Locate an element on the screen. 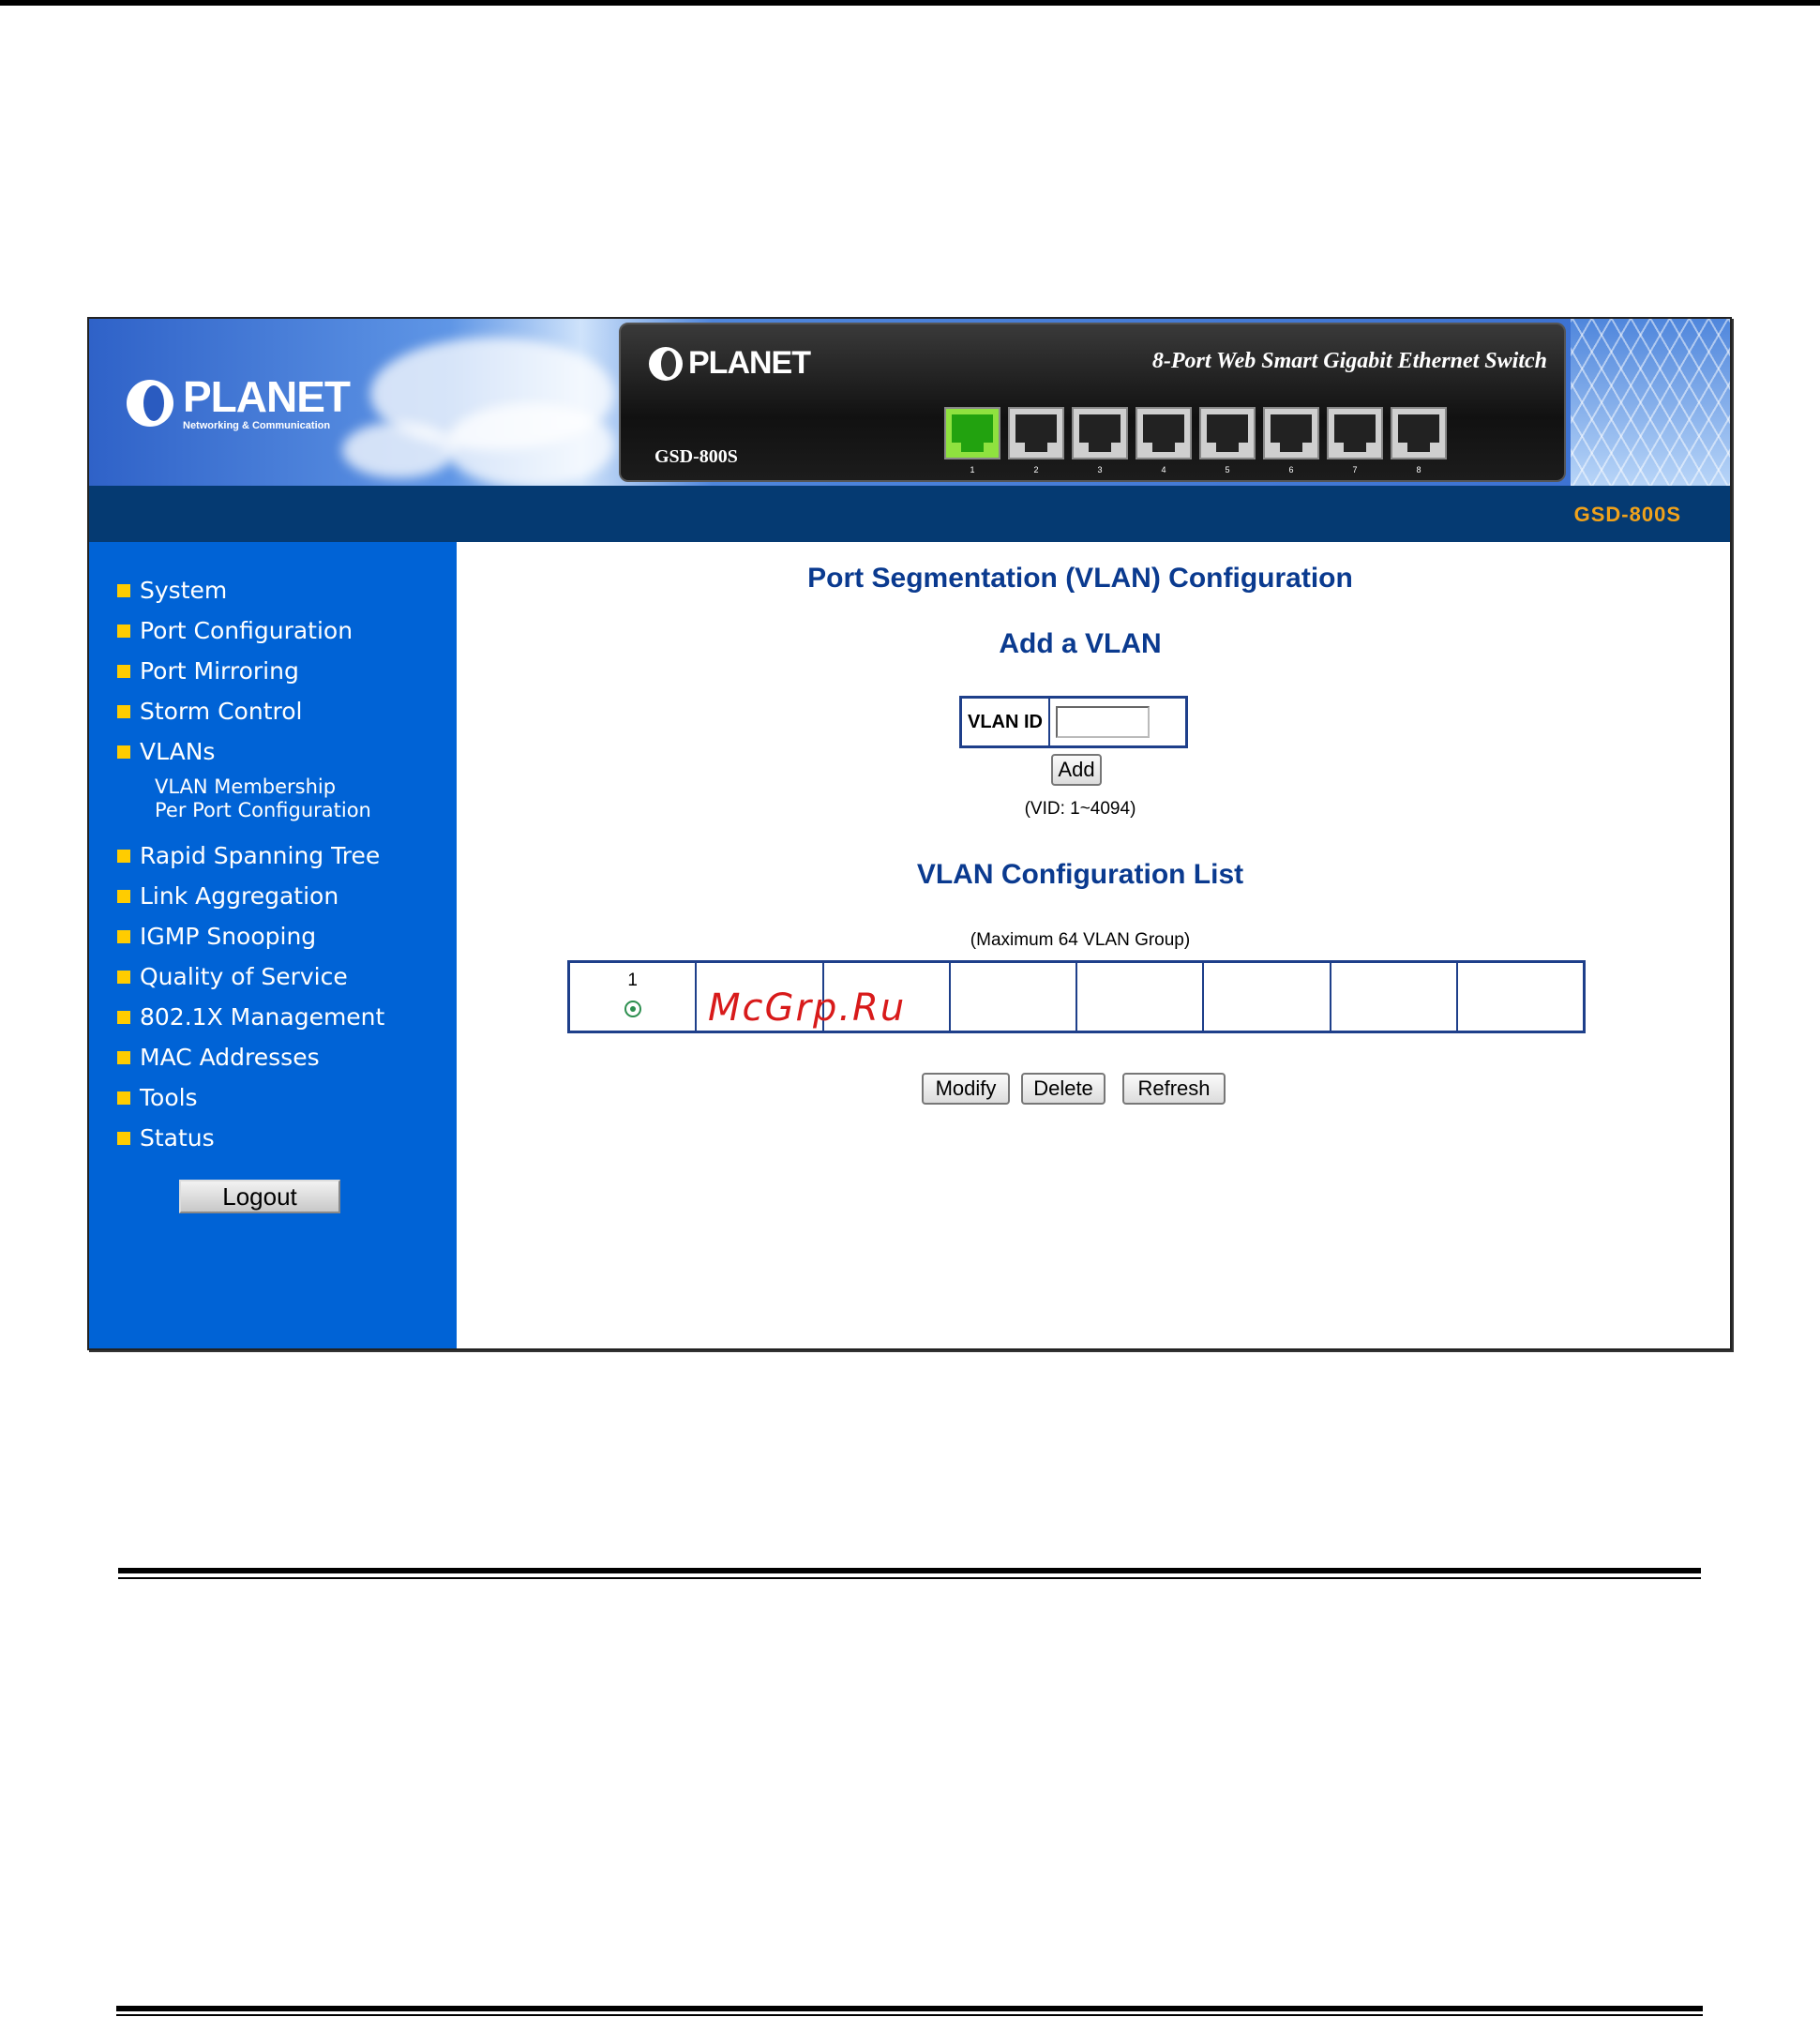  sidebar-item-8021x-management: 802.1X Management is located at coordinates (250, 1017).